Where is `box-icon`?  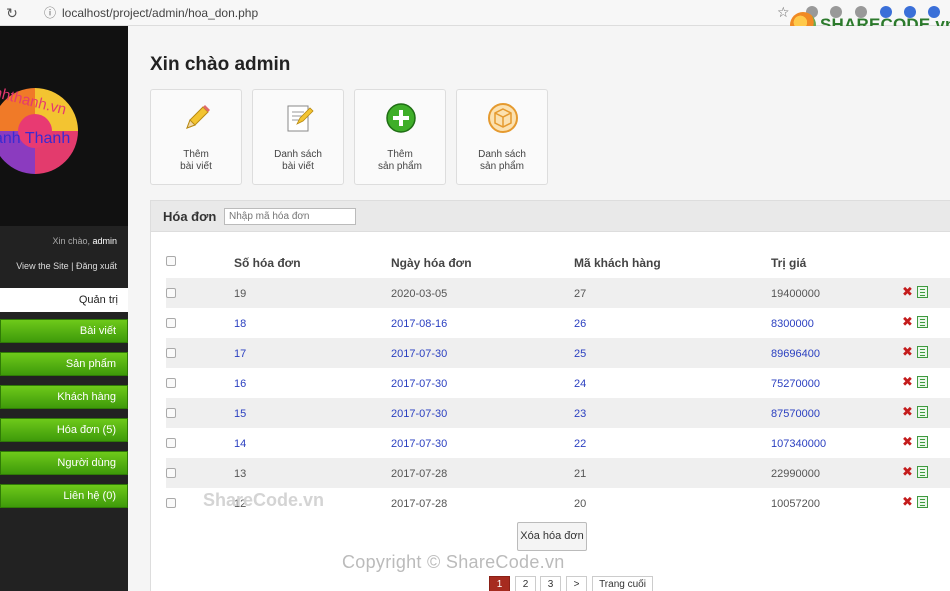
box-icon is located at coordinates (503, 118).